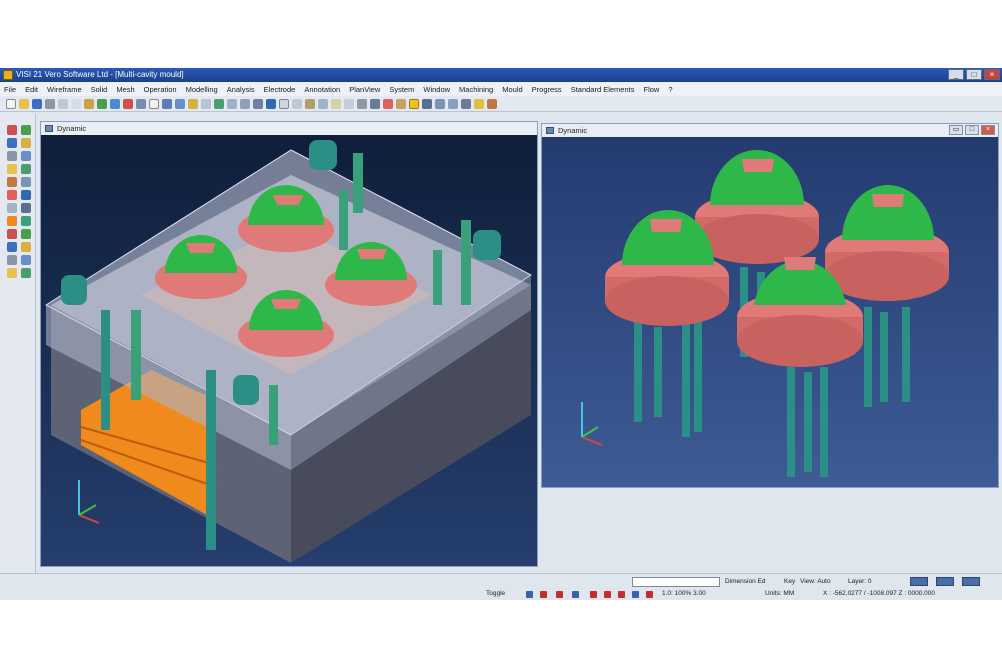  What do you see at coordinates (476, 89) in the screenshot?
I see `menu-machining: Machining` at bounding box center [476, 89].